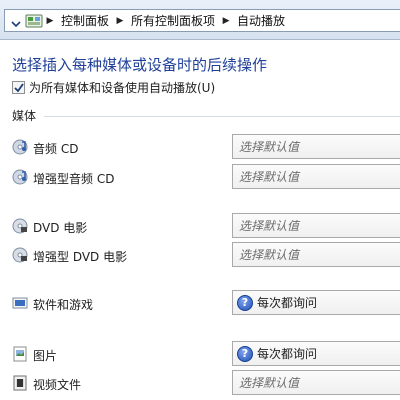 The image size is (400, 400). What do you see at coordinates (200, 148) in the screenshot?
I see `media-row-audio-cd: 音频 CD 选择默认值` at bounding box center [200, 148].